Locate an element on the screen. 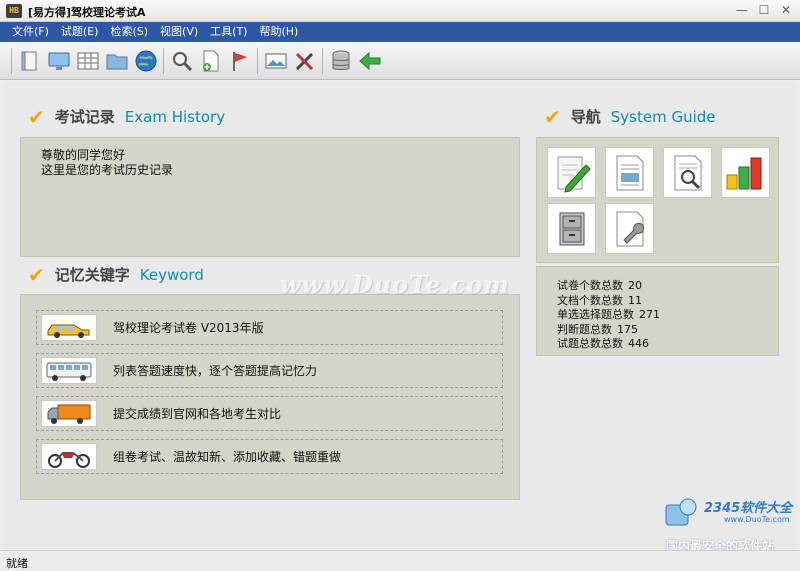  picture-icon is located at coordinates (275, 60).